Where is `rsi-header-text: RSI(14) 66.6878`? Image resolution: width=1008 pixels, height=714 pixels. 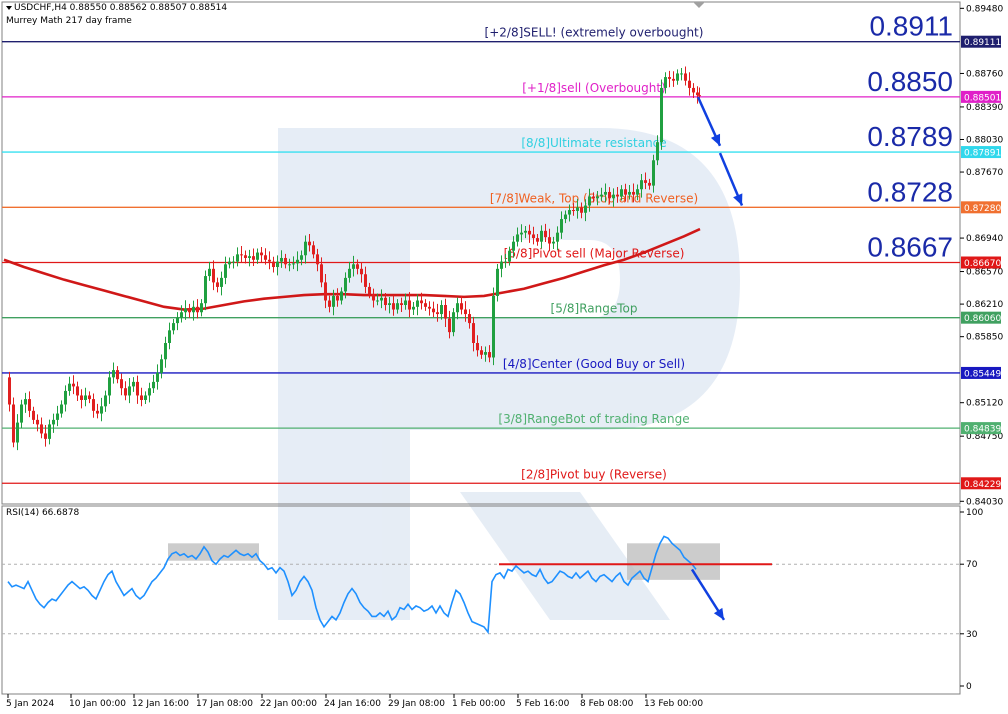
rsi-header-text: RSI(14) 66.6878 is located at coordinates (43, 513).